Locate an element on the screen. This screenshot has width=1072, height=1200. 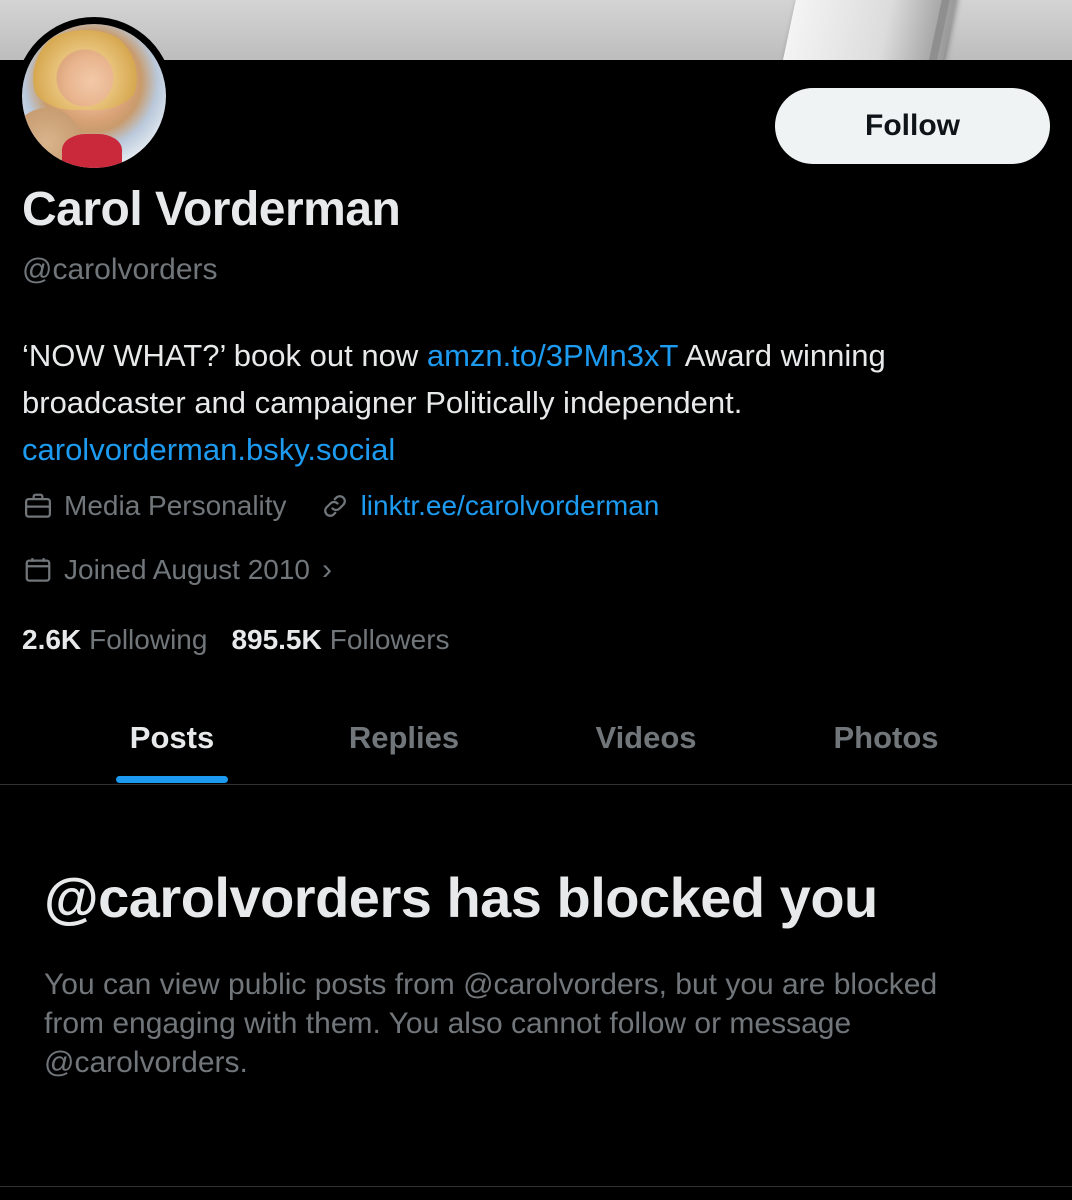
blocked-title: @carolvorders has blocked you is located at coordinates (461, 897).